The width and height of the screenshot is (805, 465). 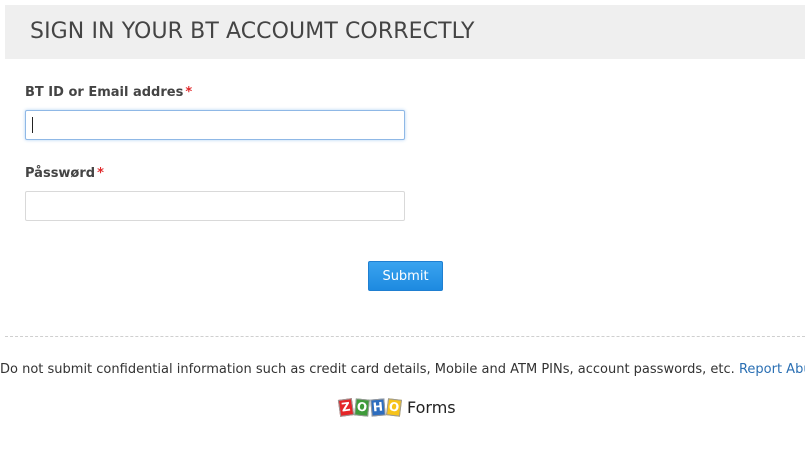 What do you see at coordinates (104, 92) in the screenshot?
I see `email-label-text: BT ID or Email addres` at bounding box center [104, 92].